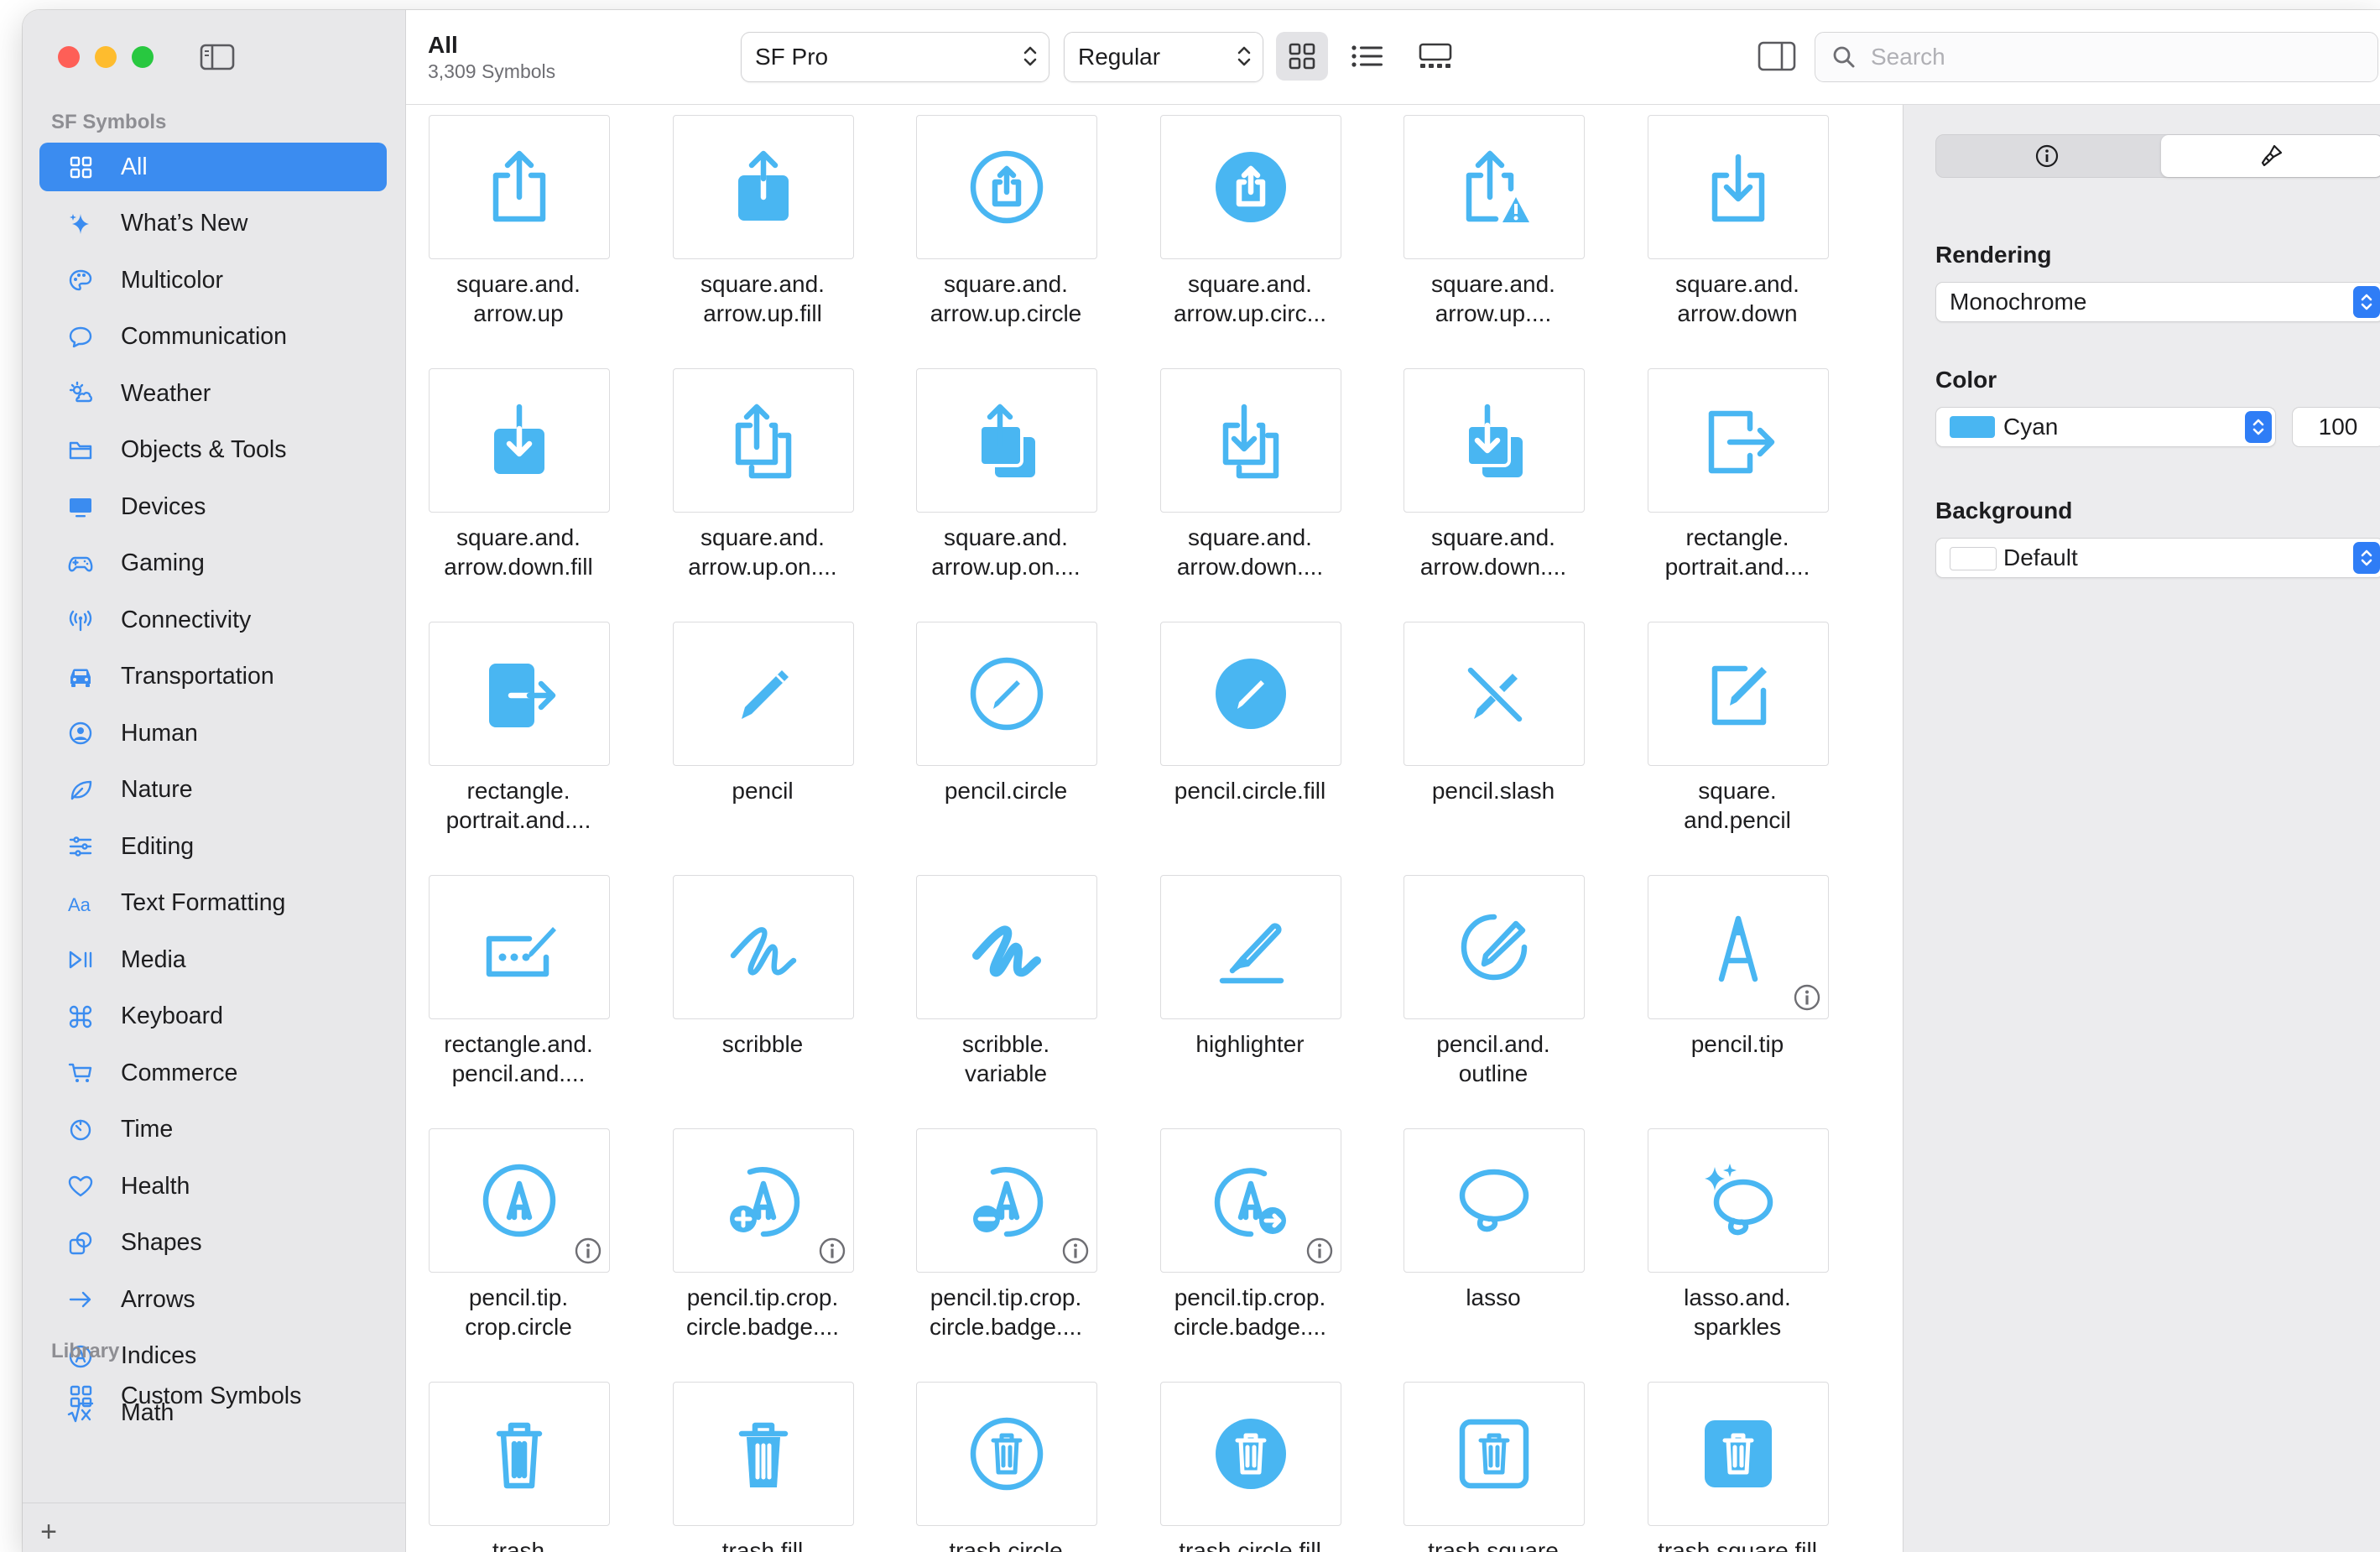 The width and height of the screenshot is (2380, 1552). What do you see at coordinates (213, 563) in the screenshot?
I see `sidebar-item-gaming: Gaming` at bounding box center [213, 563].